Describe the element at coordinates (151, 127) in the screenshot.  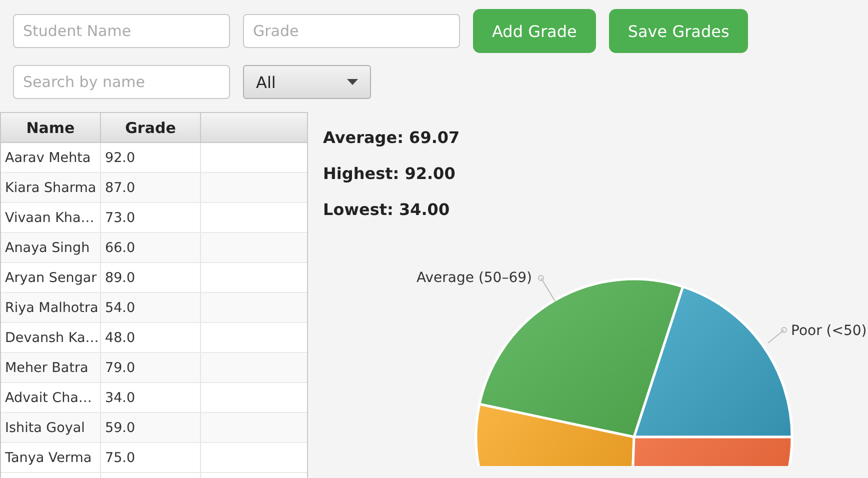
I see `column-header: Grade` at that location.